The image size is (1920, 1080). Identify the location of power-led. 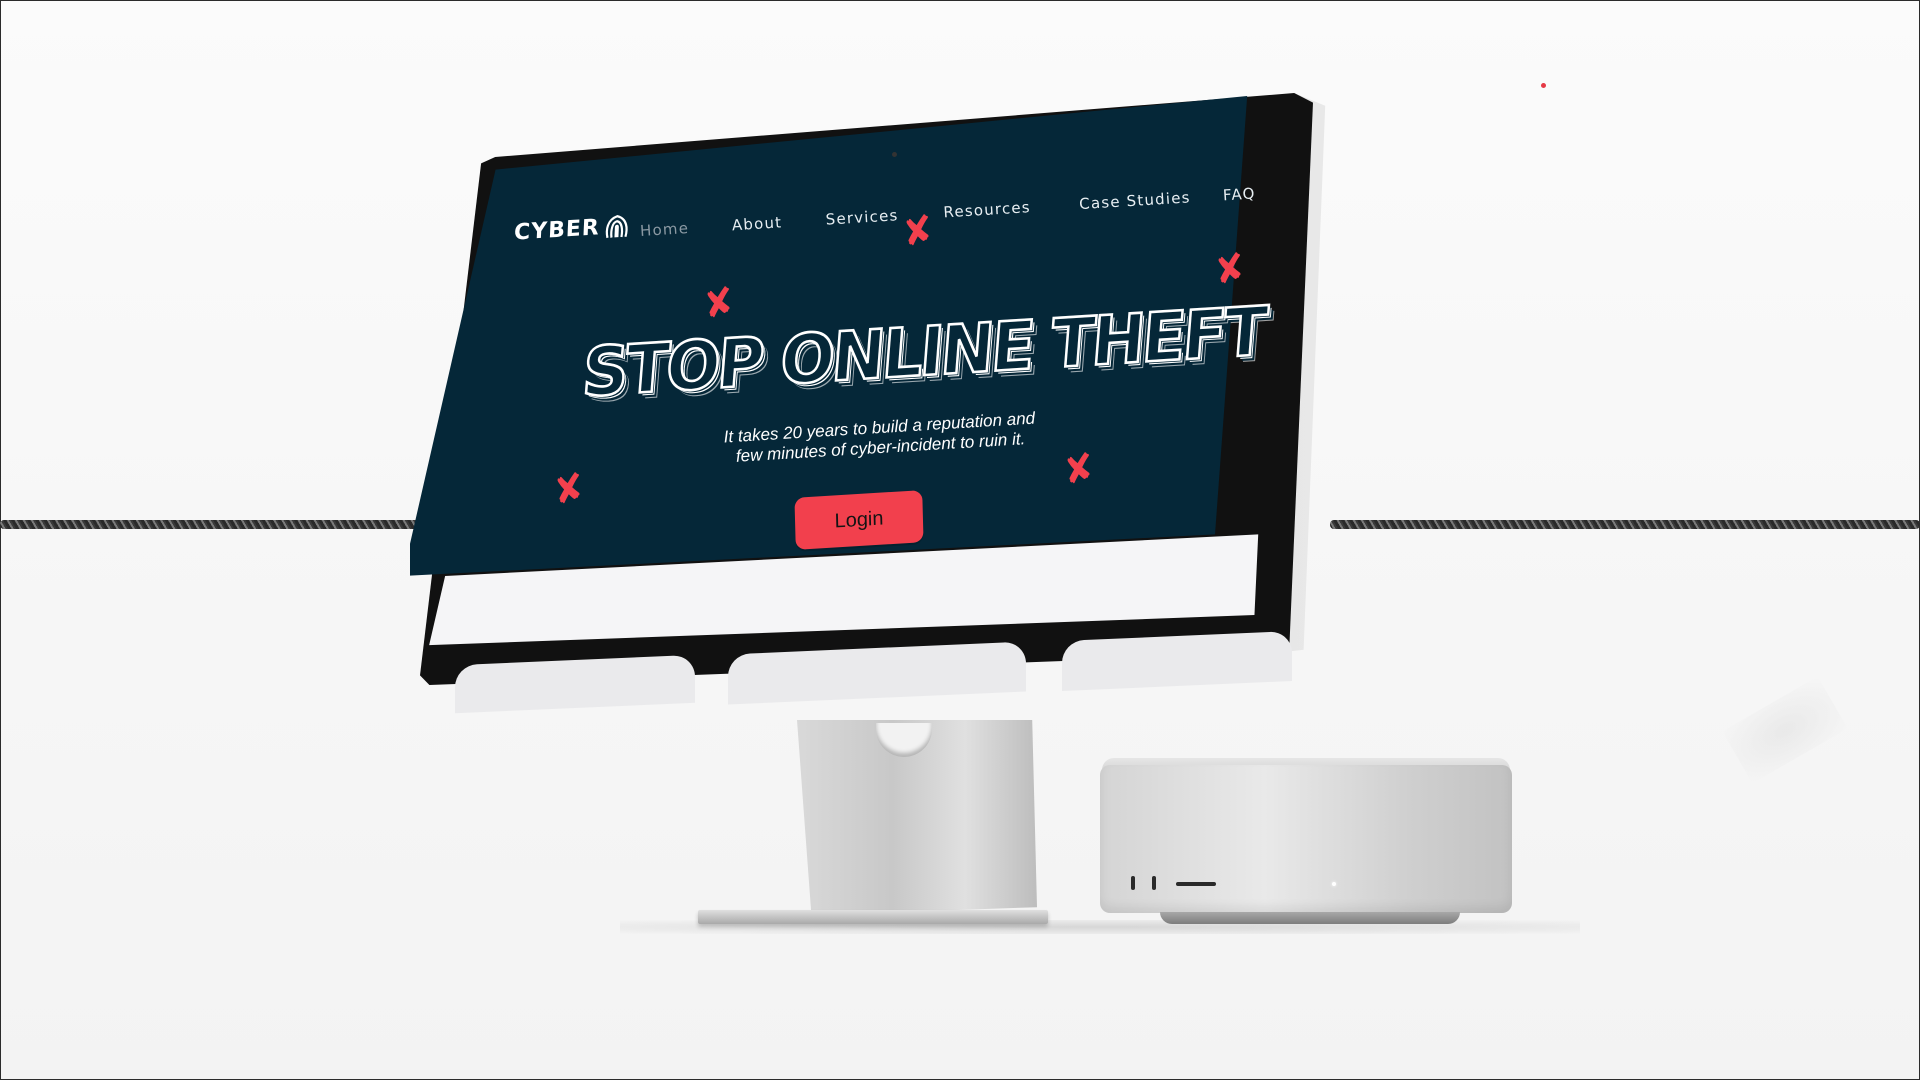
(1334, 884).